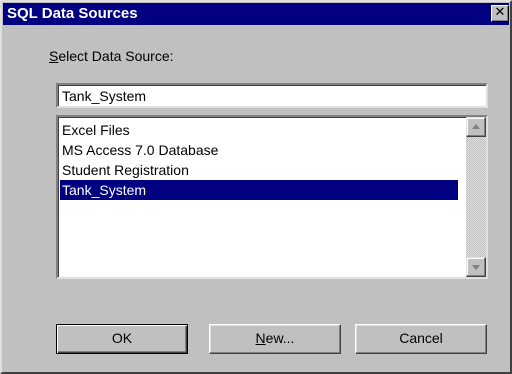 Image resolution: width=512 pixels, height=374 pixels. I want to click on select-data-source-label: Select Data Source:, so click(111, 56).